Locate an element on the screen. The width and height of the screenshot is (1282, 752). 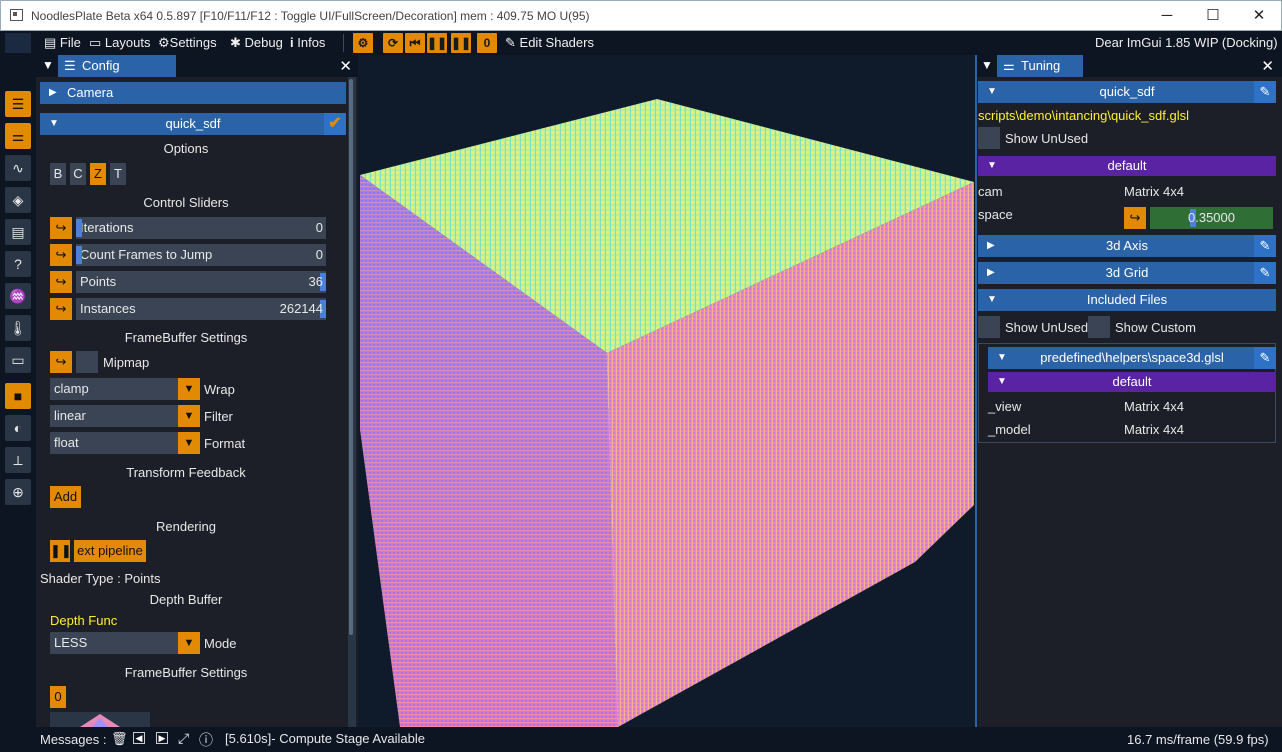
default-section-header: ▼ default is located at coordinates (1127, 166).